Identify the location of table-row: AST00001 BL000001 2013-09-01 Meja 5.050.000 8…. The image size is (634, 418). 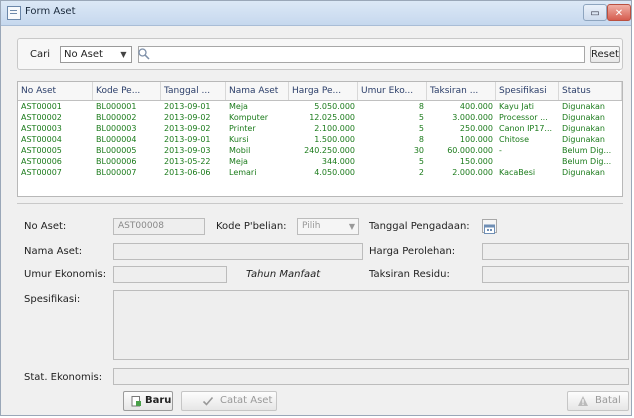
(320, 106).